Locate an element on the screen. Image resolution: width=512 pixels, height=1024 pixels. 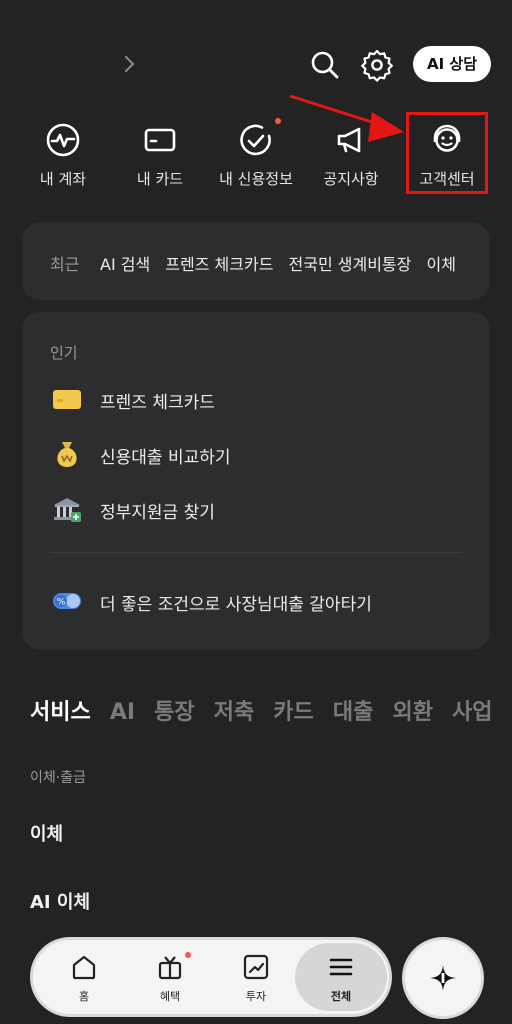
quick-item-my-card: 내 카드 is located at coordinates (160, 153).